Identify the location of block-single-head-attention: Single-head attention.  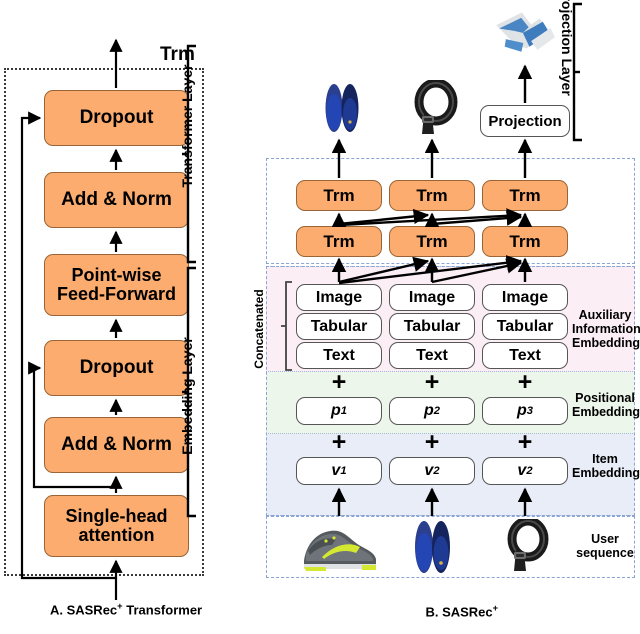
(116, 526).